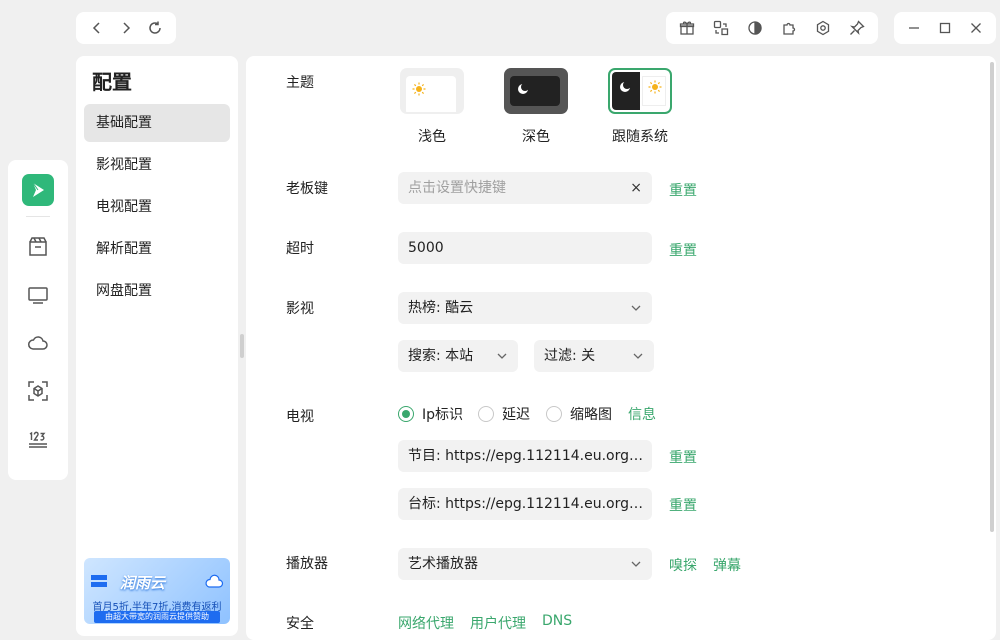 The height and width of the screenshot is (640, 1000). Describe the element at coordinates (300, 249) in the screenshot. I see `timeout-label: 超时` at that location.